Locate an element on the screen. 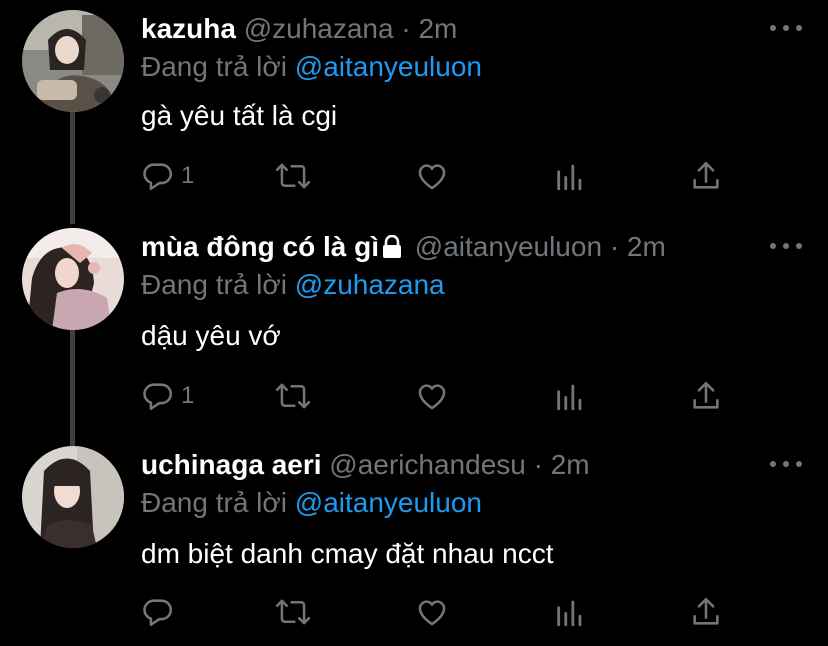 The height and width of the screenshot is (646, 828). user-handle: @aerichandesu is located at coordinates (427, 464).